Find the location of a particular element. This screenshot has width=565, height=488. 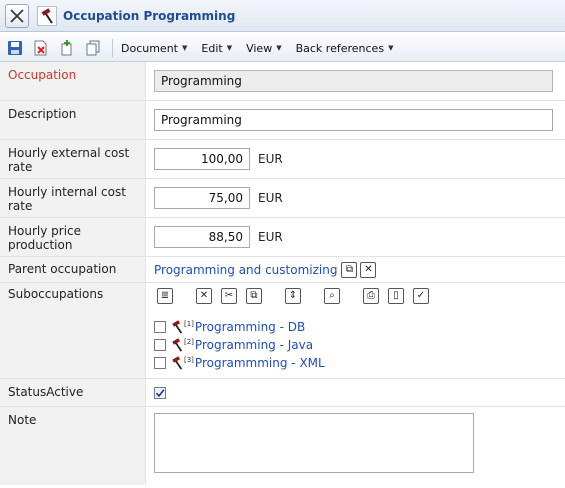

note-textarea is located at coordinates (314, 443).